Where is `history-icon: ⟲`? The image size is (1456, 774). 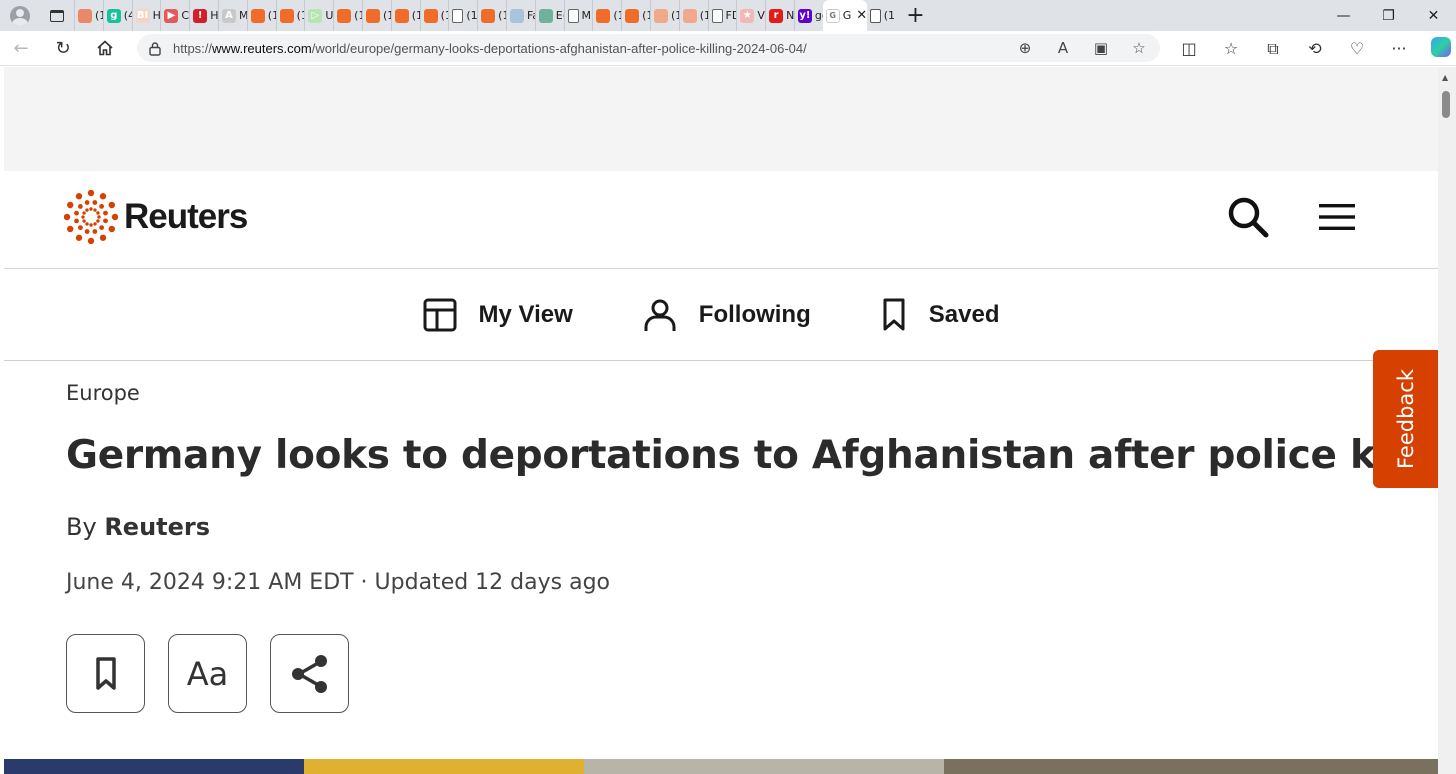 history-icon: ⟲ is located at coordinates (1315, 48).